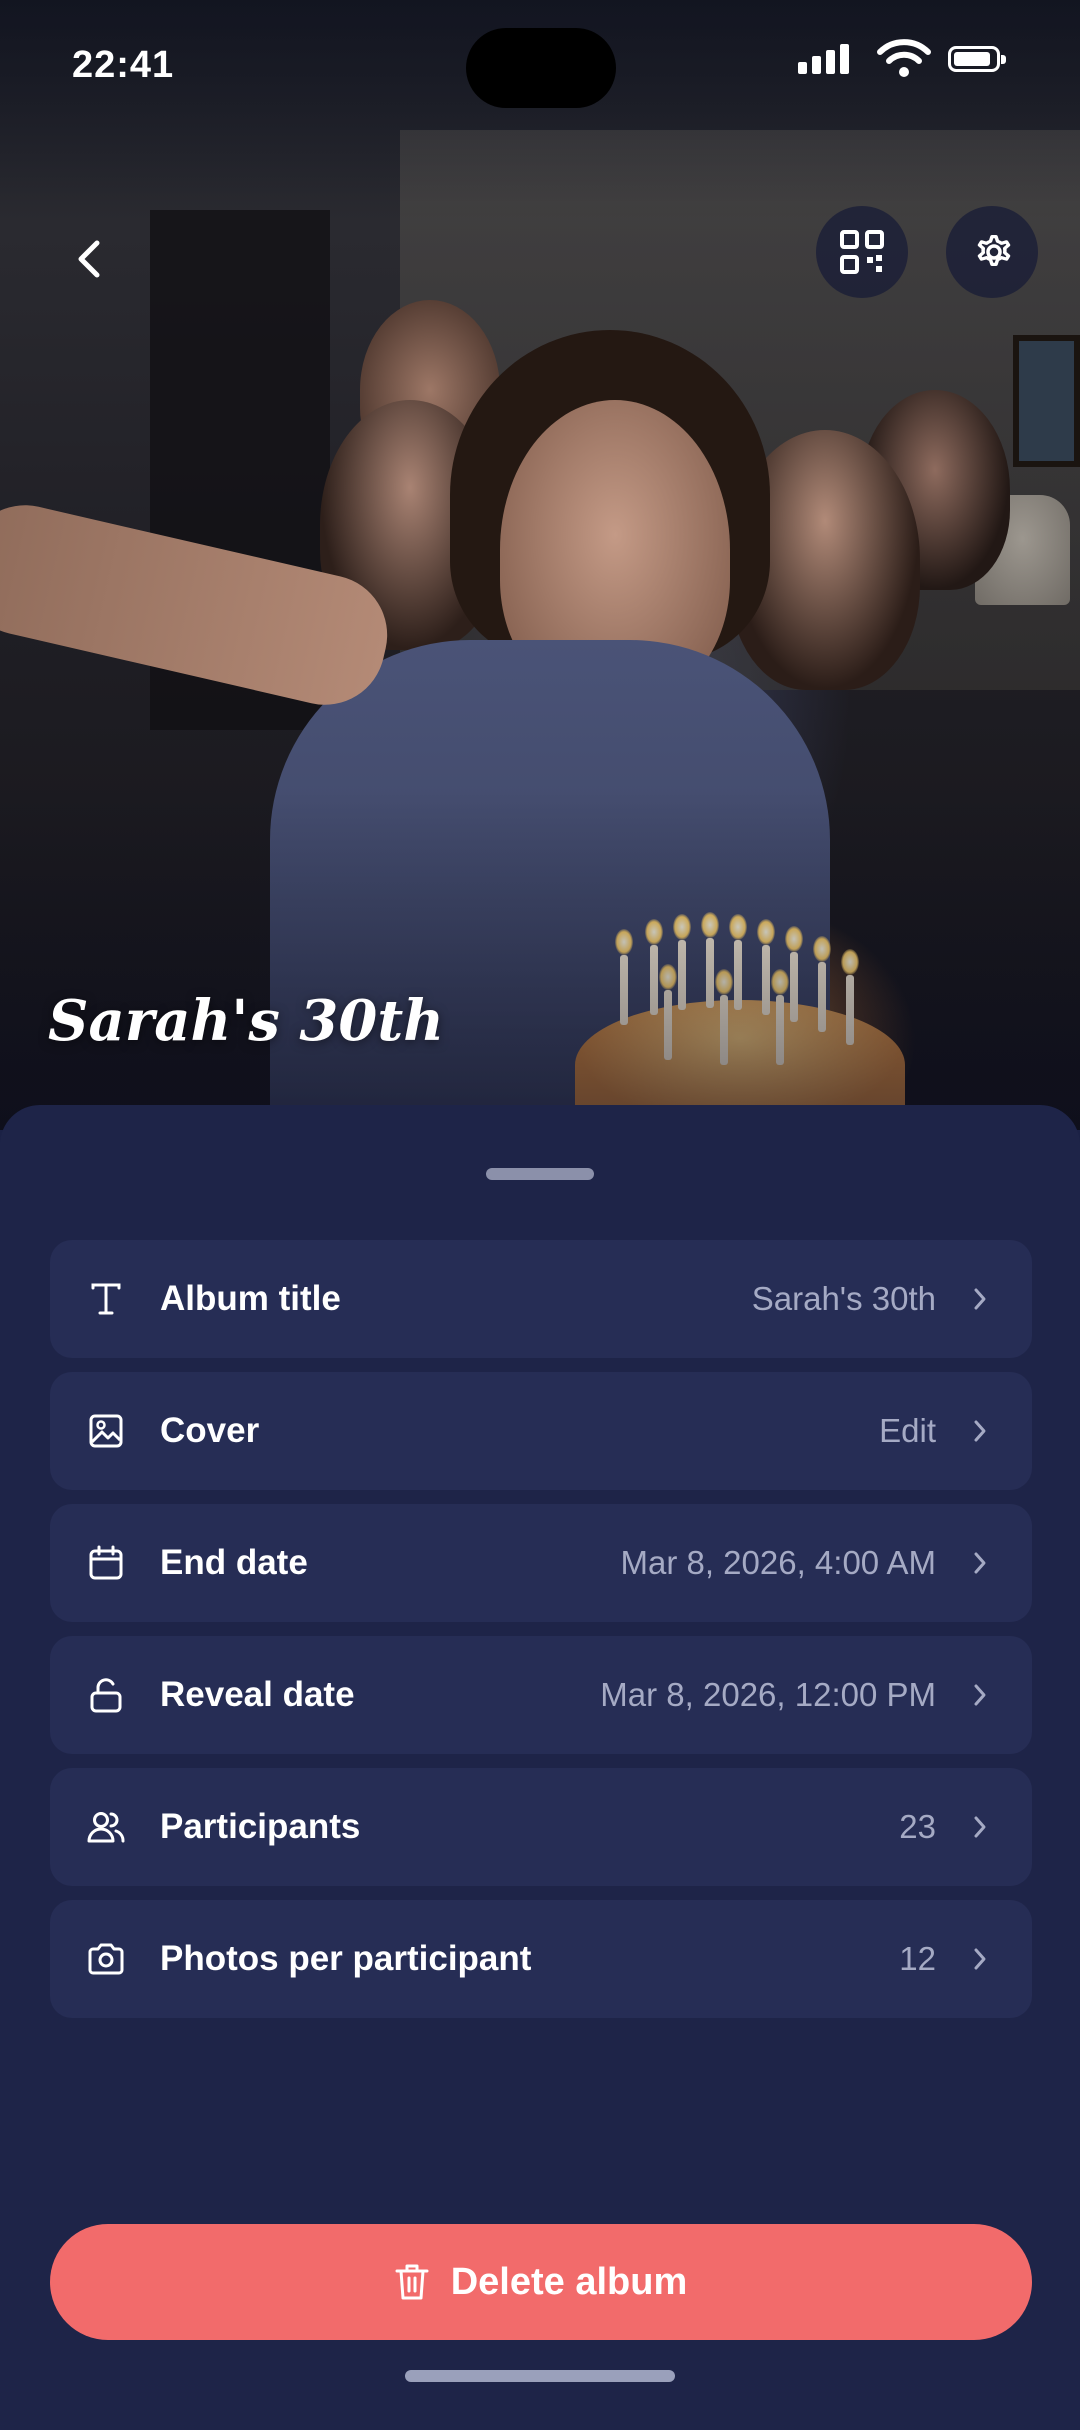 This screenshot has width=1080, height=2430. Describe the element at coordinates (843, 1298) in the screenshot. I see `row-value: Sarah's 30th` at that location.